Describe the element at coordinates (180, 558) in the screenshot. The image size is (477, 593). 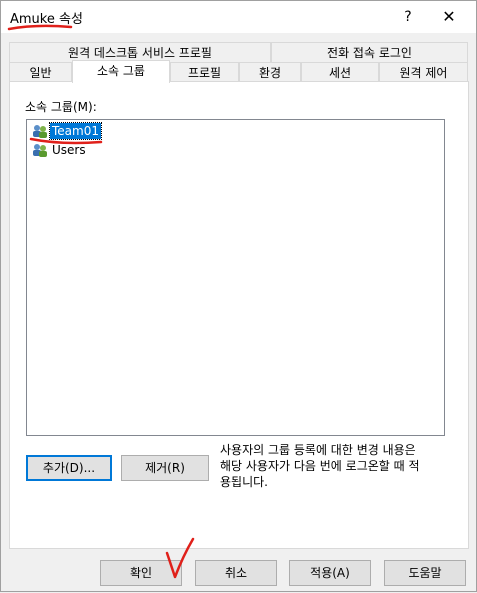
I see `ok-check-mark` at that location.